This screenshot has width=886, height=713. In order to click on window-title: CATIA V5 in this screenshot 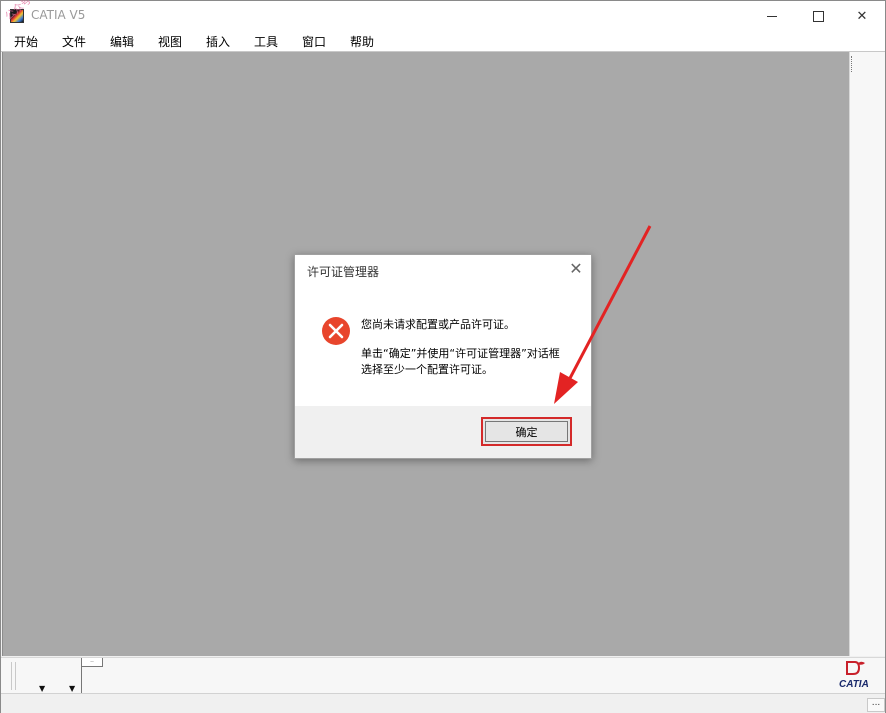, I will do `click(58, 15)`.